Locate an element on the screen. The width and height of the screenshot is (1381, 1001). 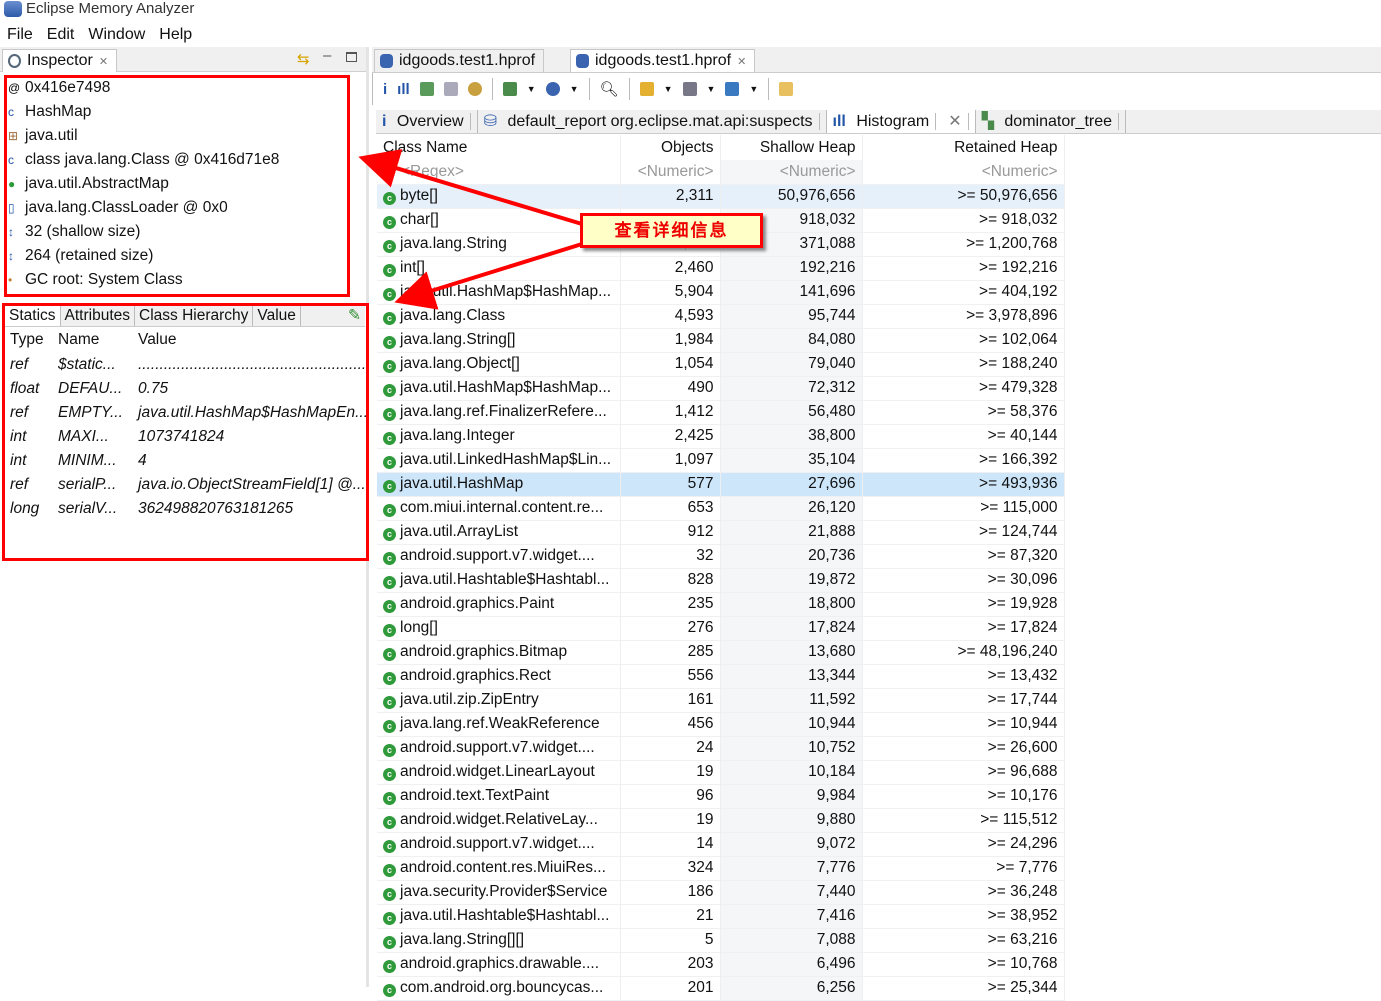
table-row: c java.util.HashMap 577 27,696 >= 493,936 is located at coordinates (721, 484).